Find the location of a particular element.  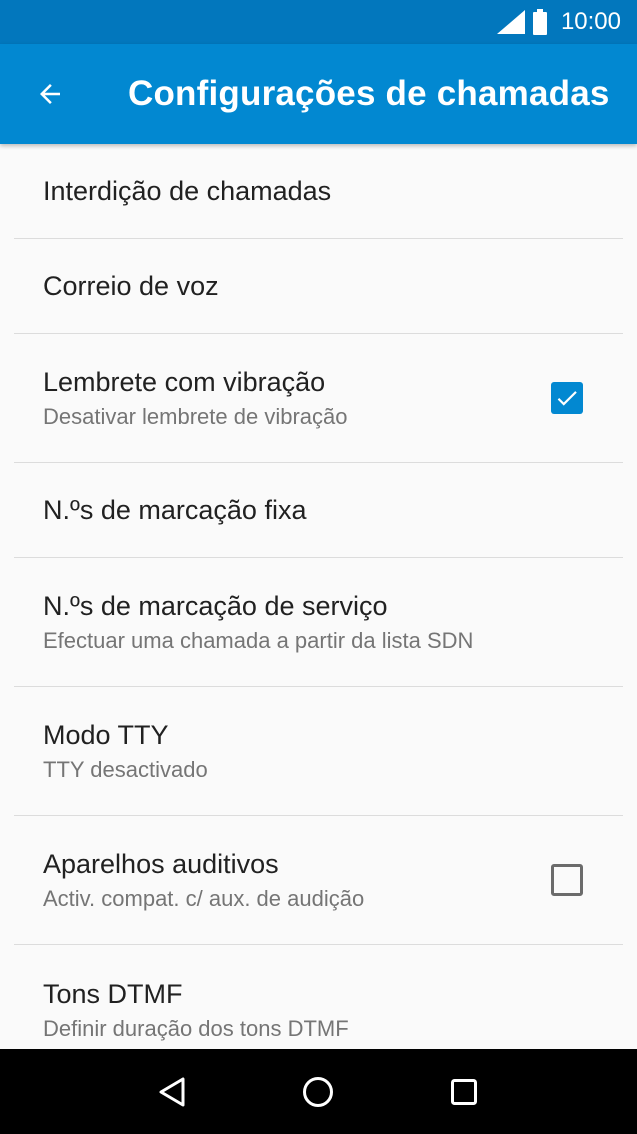

vibration-reminder-checkbox is located at coordinates (567, 398).